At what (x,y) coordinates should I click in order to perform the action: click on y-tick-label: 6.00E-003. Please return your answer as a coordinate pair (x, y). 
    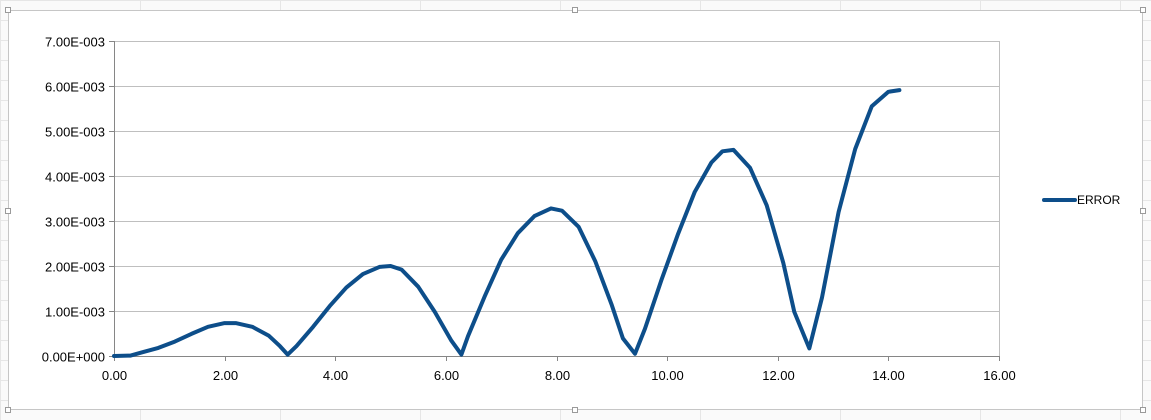
    Looking at the image, I should click on (75, 87).